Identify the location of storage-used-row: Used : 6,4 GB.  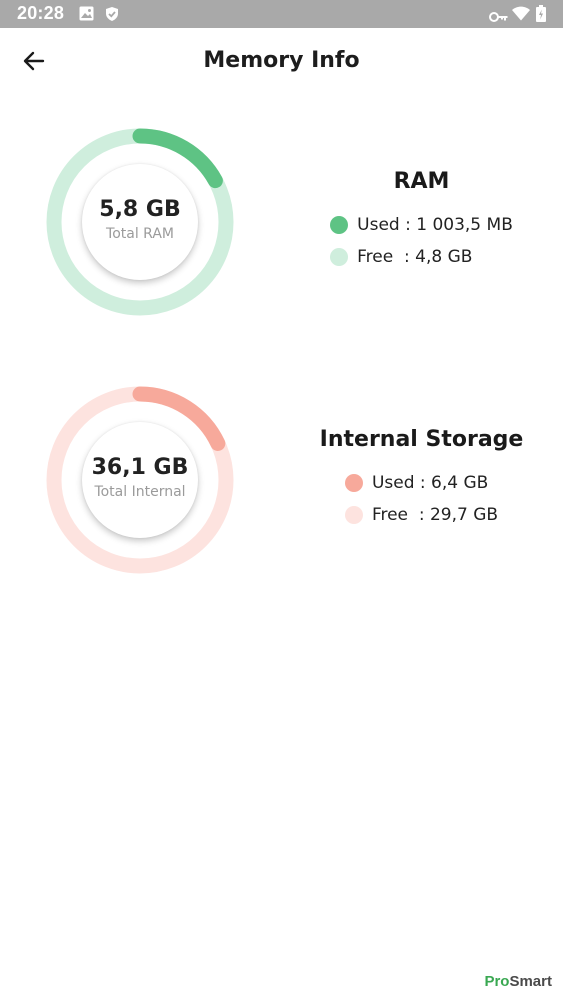
(421, 483).